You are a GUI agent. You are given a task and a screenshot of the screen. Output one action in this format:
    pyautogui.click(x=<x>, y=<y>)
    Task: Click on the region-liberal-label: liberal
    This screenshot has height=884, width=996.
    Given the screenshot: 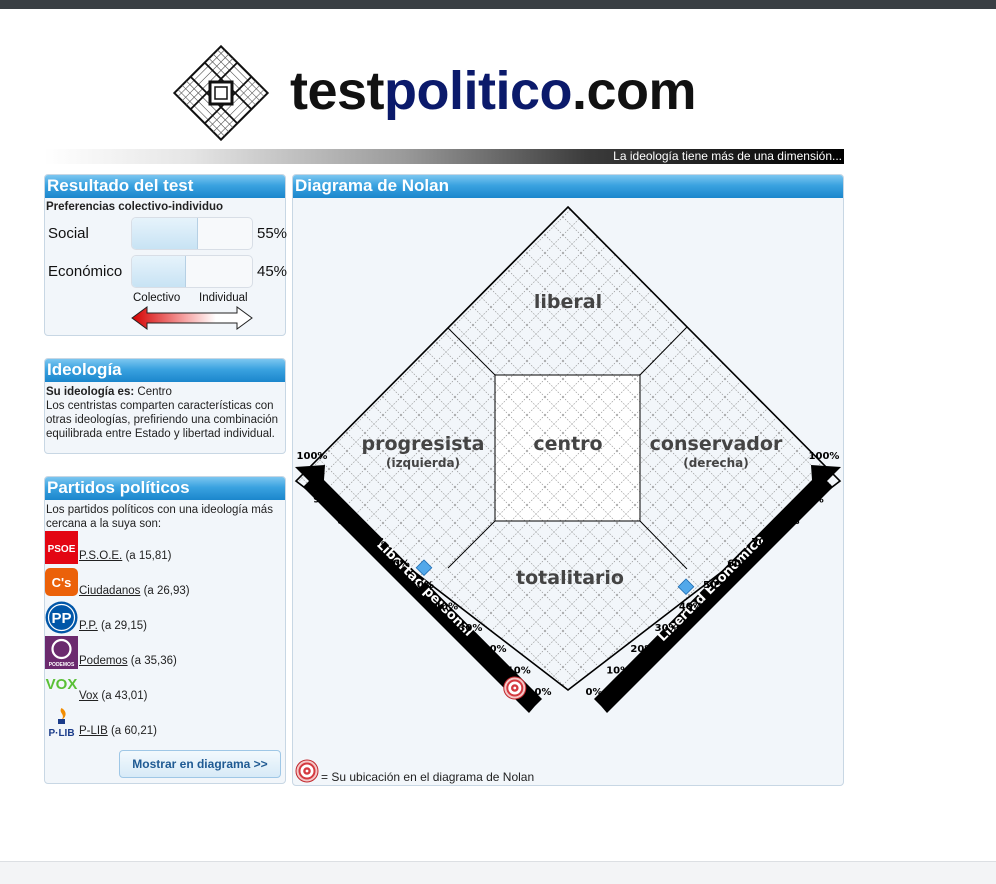 What is the action you would take?
    pyautogui.click(x=568, y=302)
    